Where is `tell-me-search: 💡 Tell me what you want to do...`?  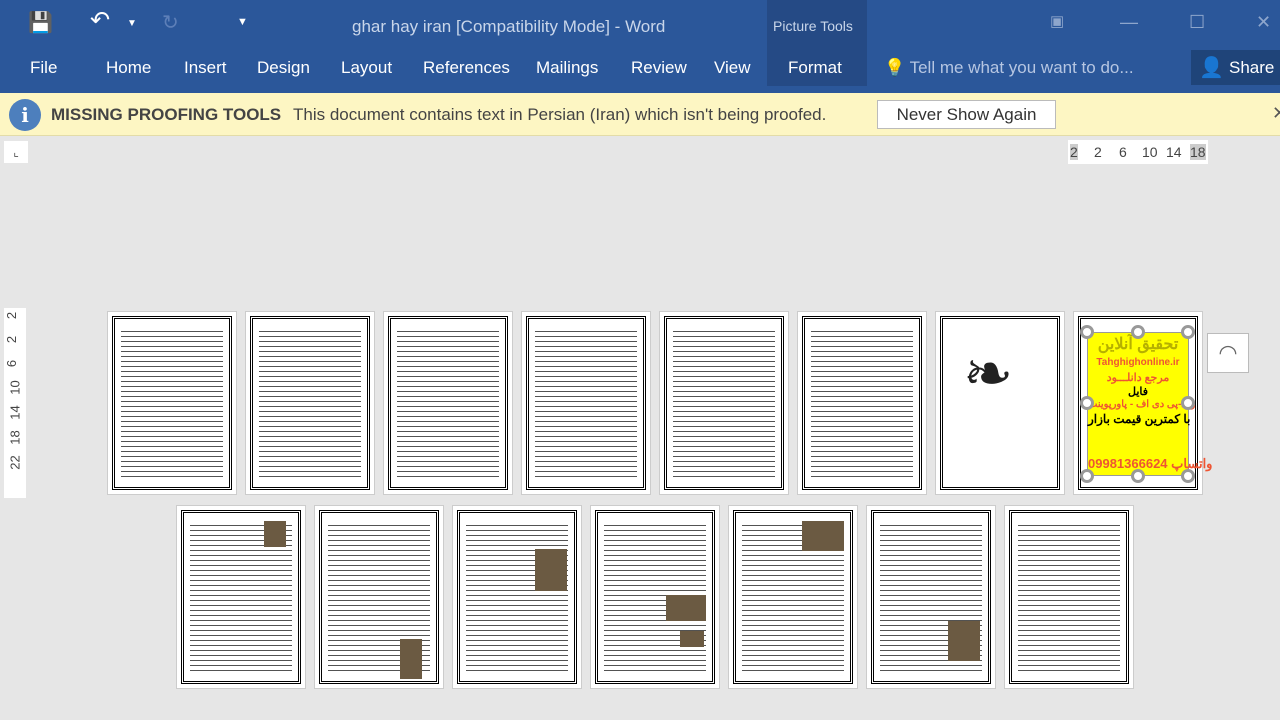 tell-me-search: 💡 Tell me what you want to do... is located at coordinates (1009, 68).